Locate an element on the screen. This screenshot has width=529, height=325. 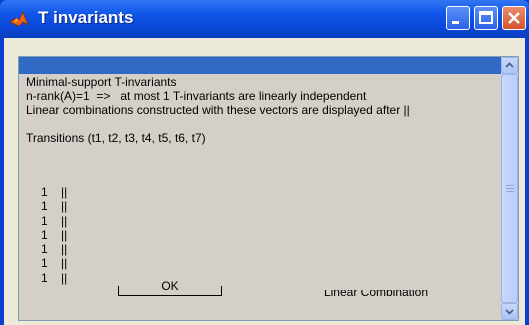
invariant-values: 1 || 1 || 1 || 1 || 1 || 1 || 1 || is located at coordinates (54, 235).